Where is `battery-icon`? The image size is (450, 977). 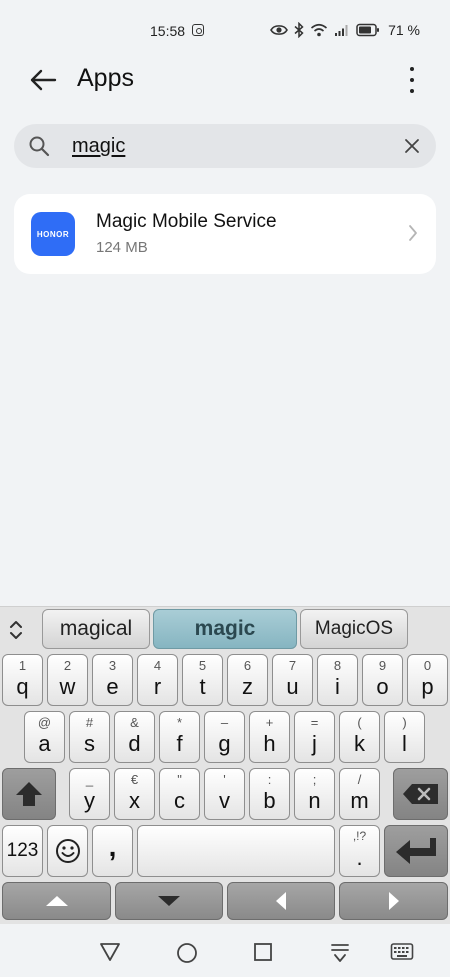 battery-icon is located at coordinates (368, 30).